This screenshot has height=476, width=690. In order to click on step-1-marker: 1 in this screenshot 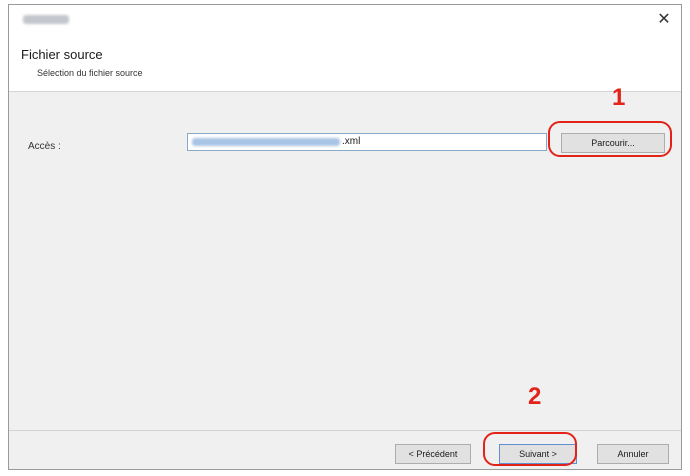, I will do `click(619, 97)`.